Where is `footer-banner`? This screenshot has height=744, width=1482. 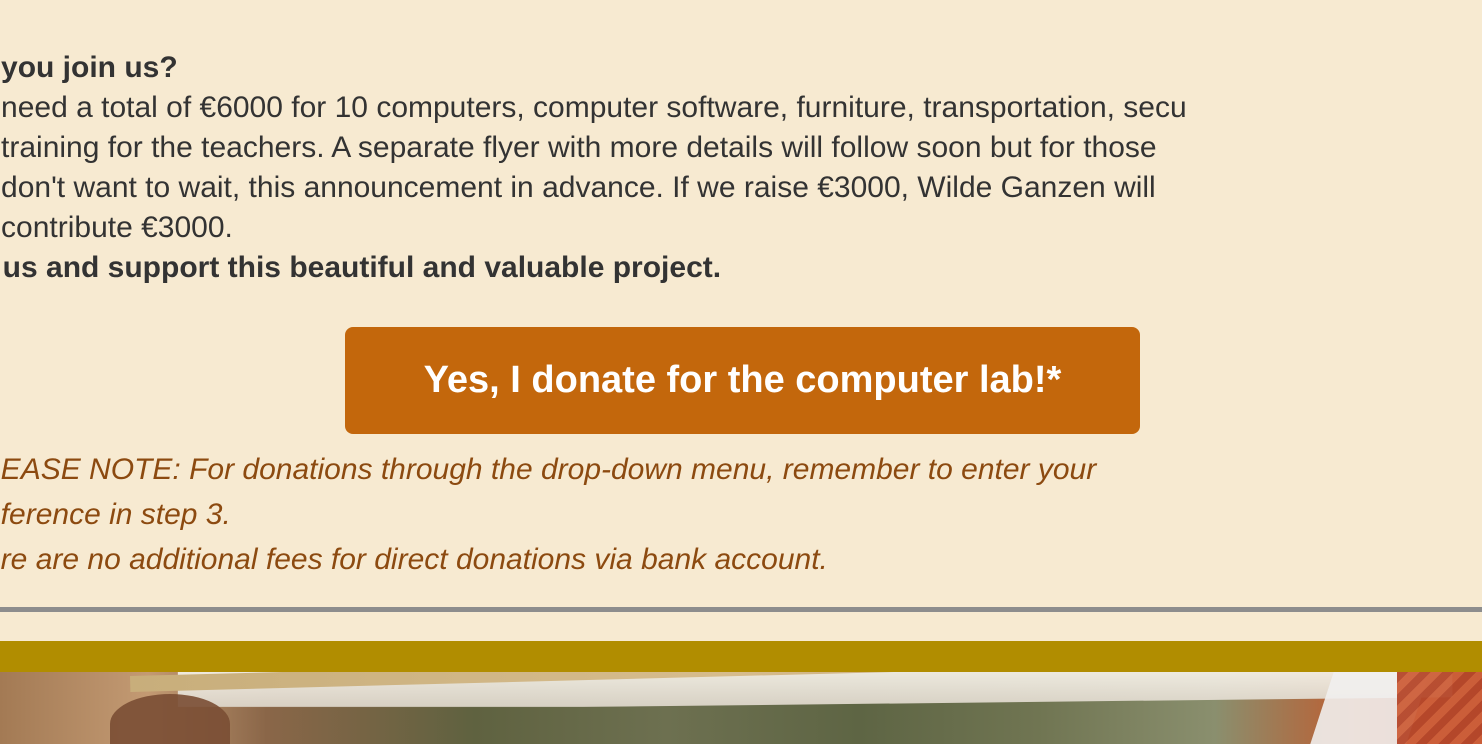 footer-banner is located at coordinates (741, 656).